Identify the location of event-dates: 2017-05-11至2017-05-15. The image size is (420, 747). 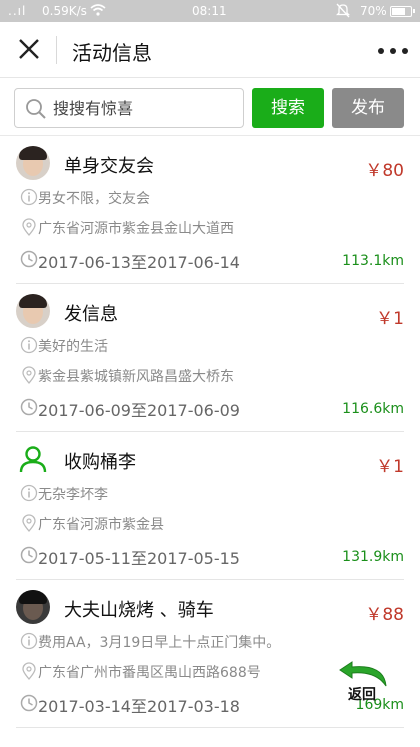
(139, 558).